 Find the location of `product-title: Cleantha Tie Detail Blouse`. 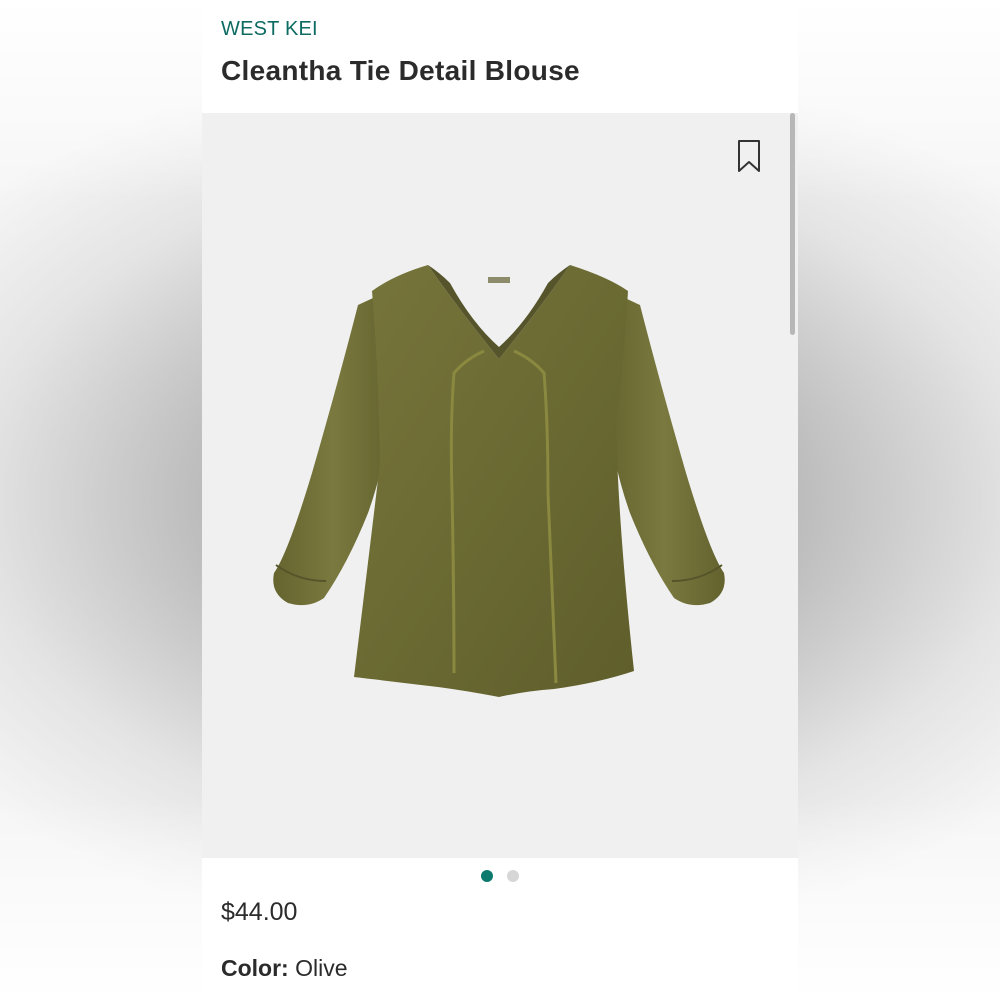

product-title: Cleantha Tie Detail Blouse is located at coordinates (400, 70).